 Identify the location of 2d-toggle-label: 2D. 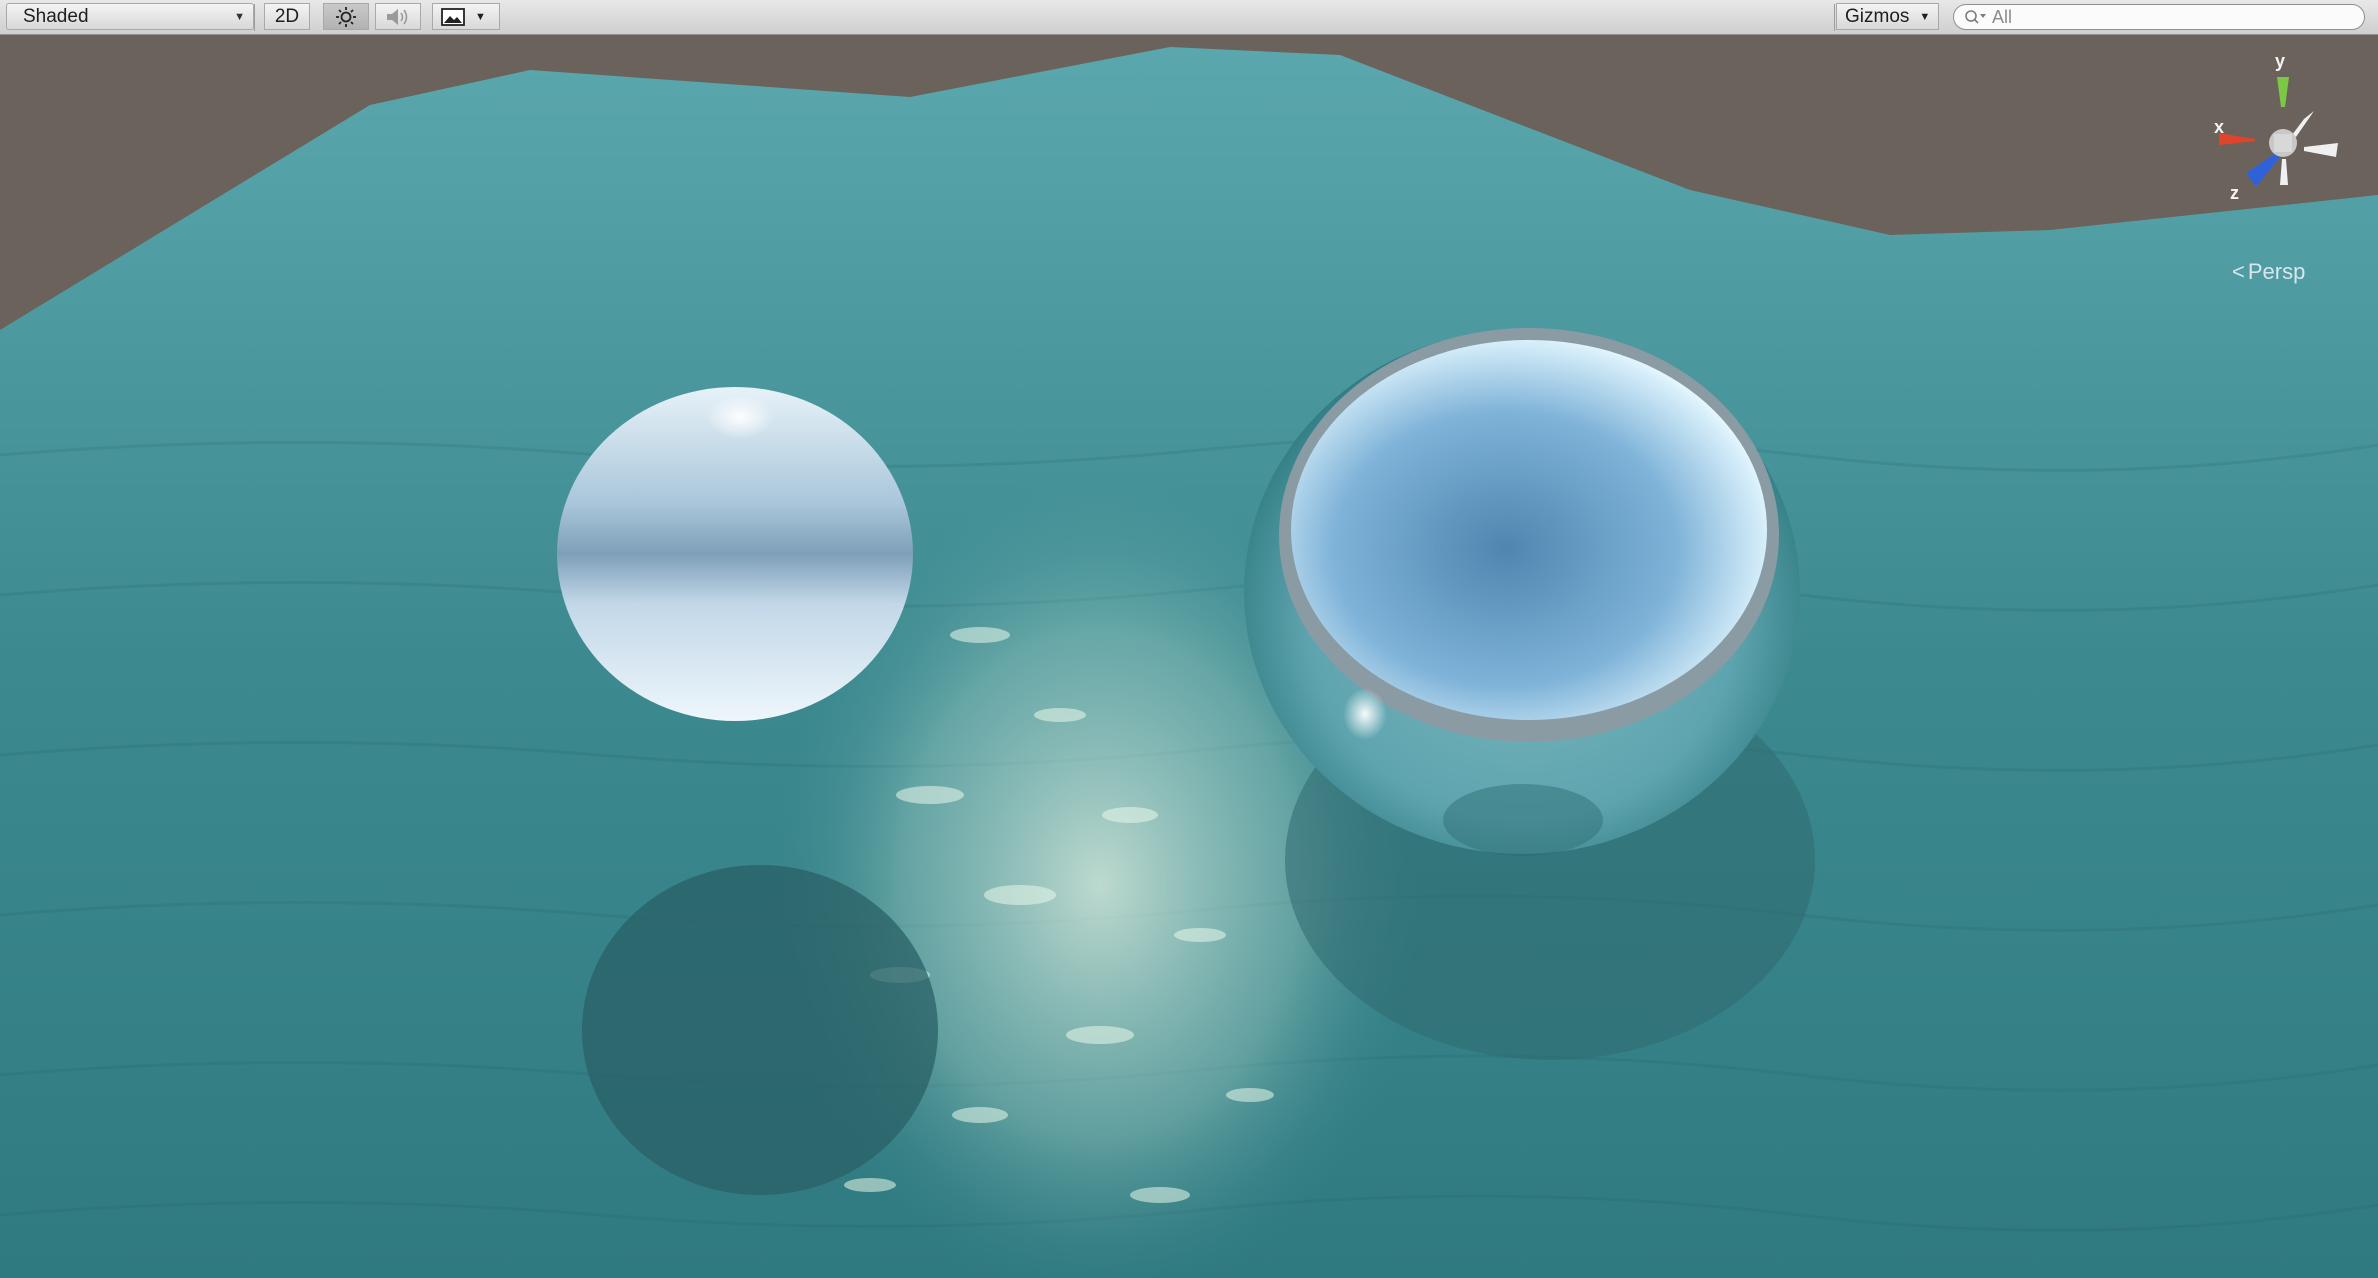
(287, 16).